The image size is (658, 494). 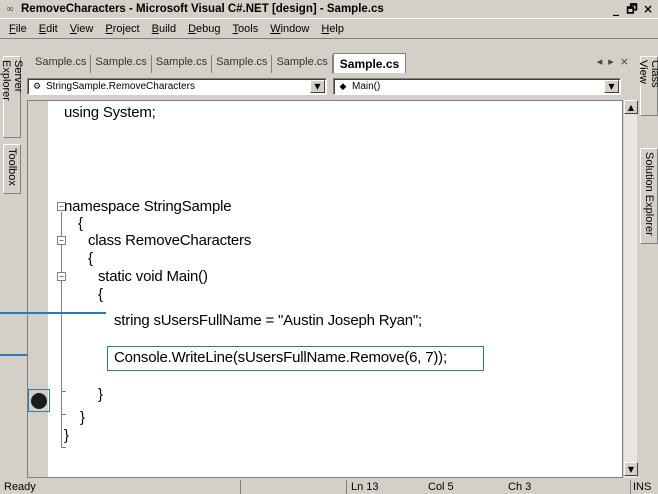 What do you see at coordinates (12, 256) in the screenshot?
I see `left-dock: Server Explorer Toolbox` at bounding box center [12, 256].